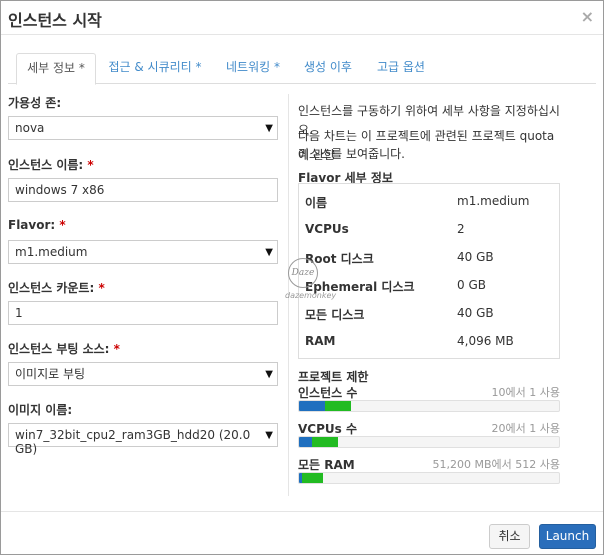  Describe the element at coordinates (485, 341) in the screenshot. I see `flavor-value: 4,096 MB` at that location.